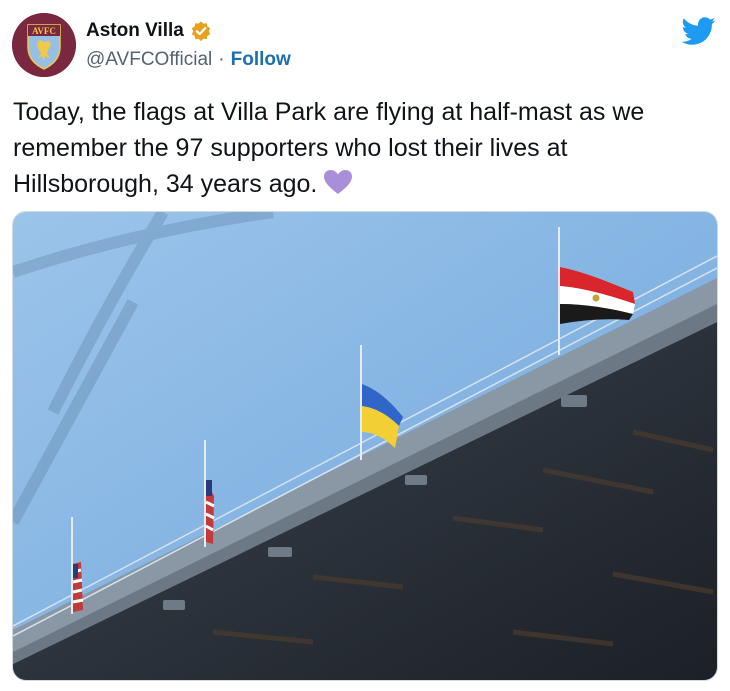 This screenshot has width=730, height=691. What do you see at coordinates (261, 60) in the screenshot?
I see `follow-button: Follow` at bounding box center [261, 60].